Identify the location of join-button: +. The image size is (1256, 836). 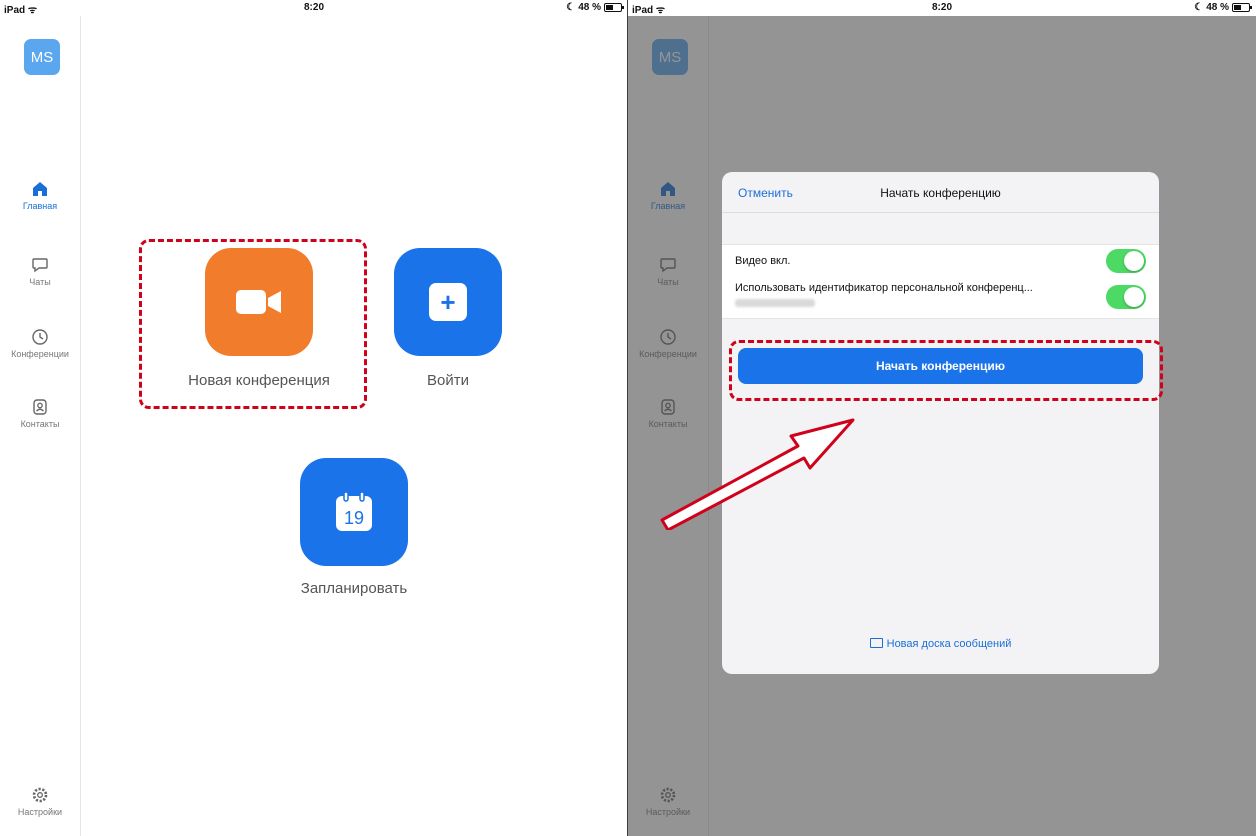
(448, 302).